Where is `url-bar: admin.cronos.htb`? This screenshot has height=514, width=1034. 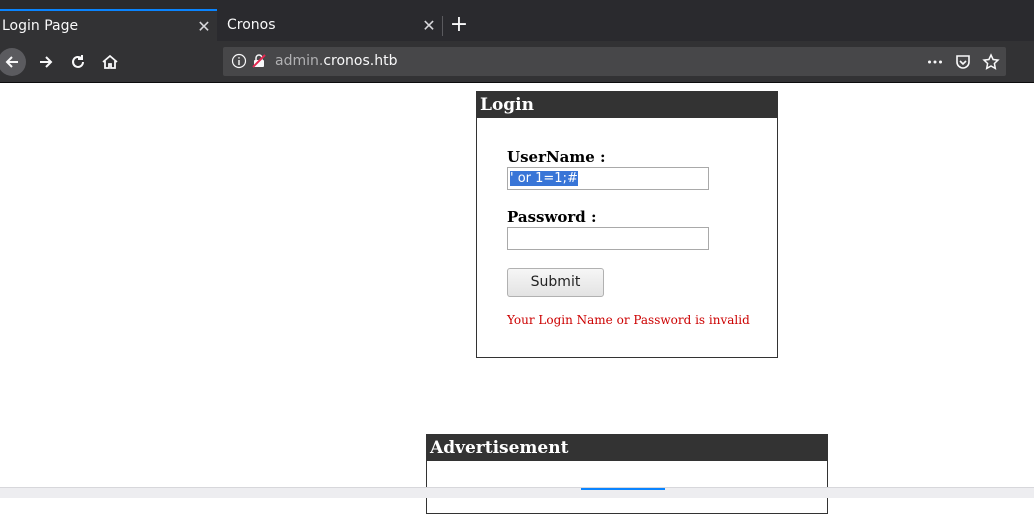 url-bar: admin.cronos.htb is located at coordinates (614, 61).